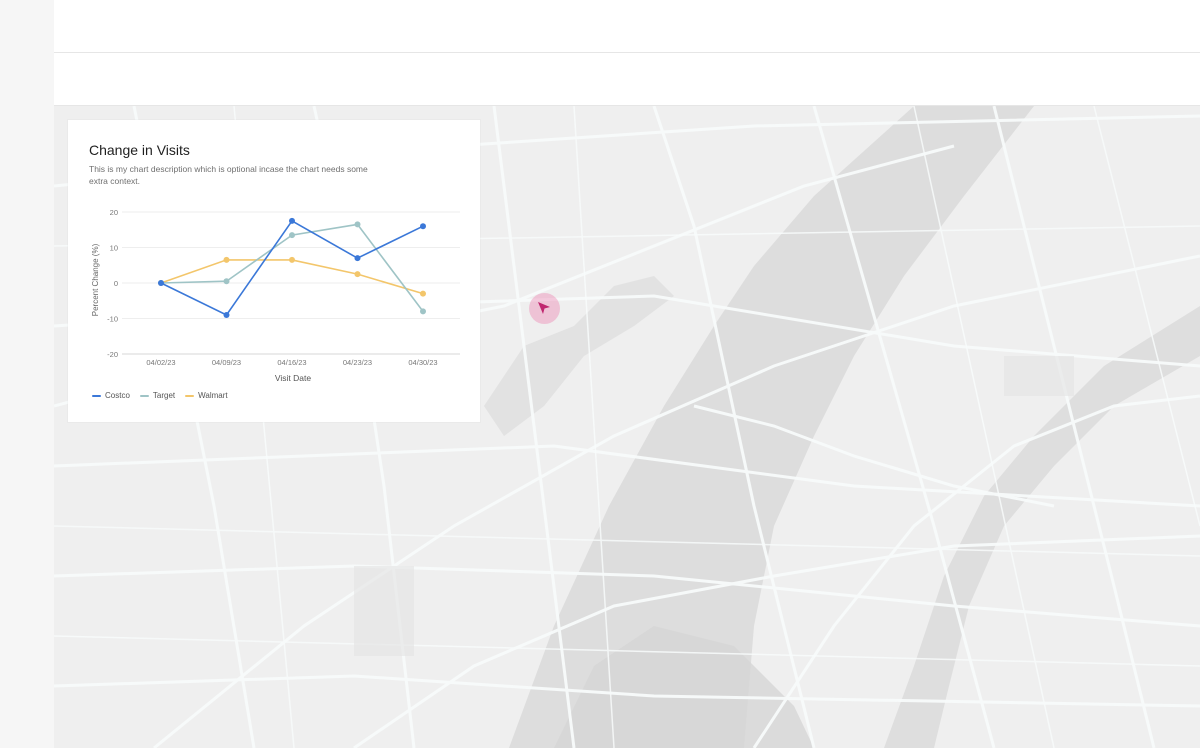  What do you see at coordinates (213, 395) in the screenshot?
I see `legend-label: Walmart` at bounding box center [213, 395].